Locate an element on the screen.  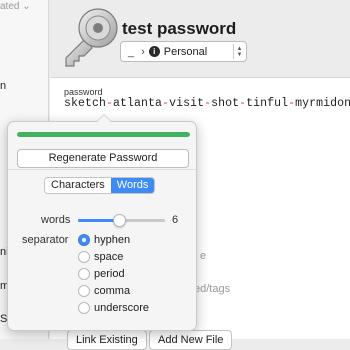
words-slider-knob is located at coordinates (119, 220).